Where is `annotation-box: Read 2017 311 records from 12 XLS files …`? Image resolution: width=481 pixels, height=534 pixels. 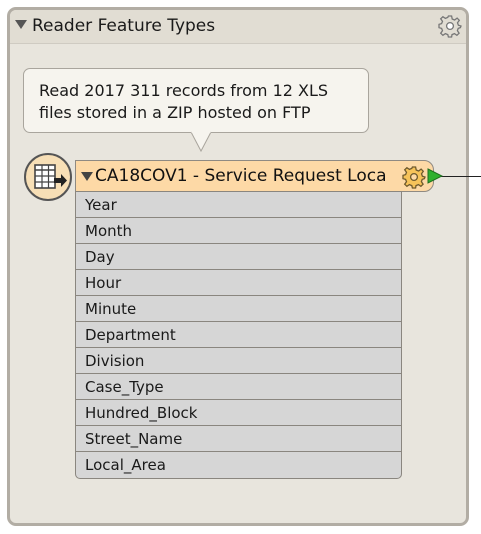 annotation-box: Read 2017 311 records from 12 XLS files … is located at coordinates (196, 100).